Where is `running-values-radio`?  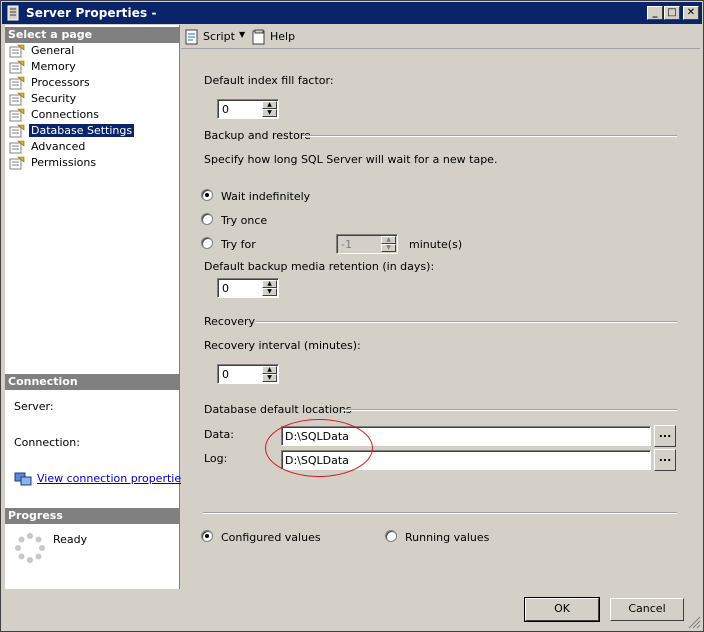
running-values-radio is located at coordinates (391, 536).